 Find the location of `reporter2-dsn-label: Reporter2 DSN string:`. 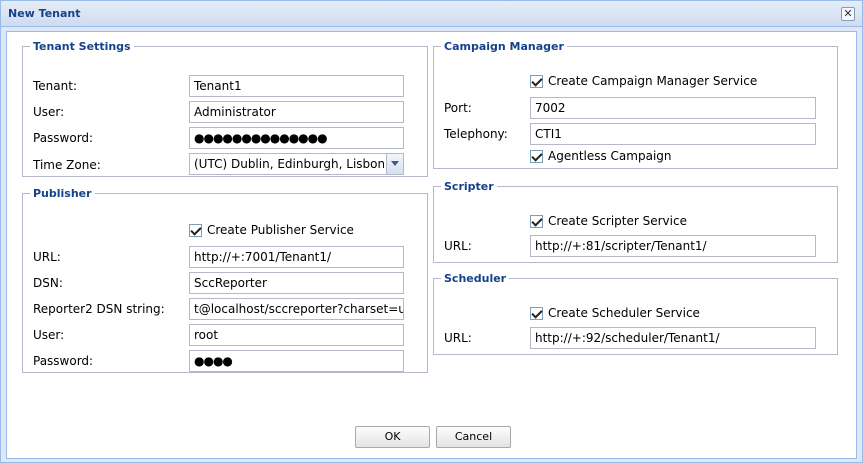

reporter2-dsn-label: Reporter2 DSN string: is located at coordinates (99, 309).